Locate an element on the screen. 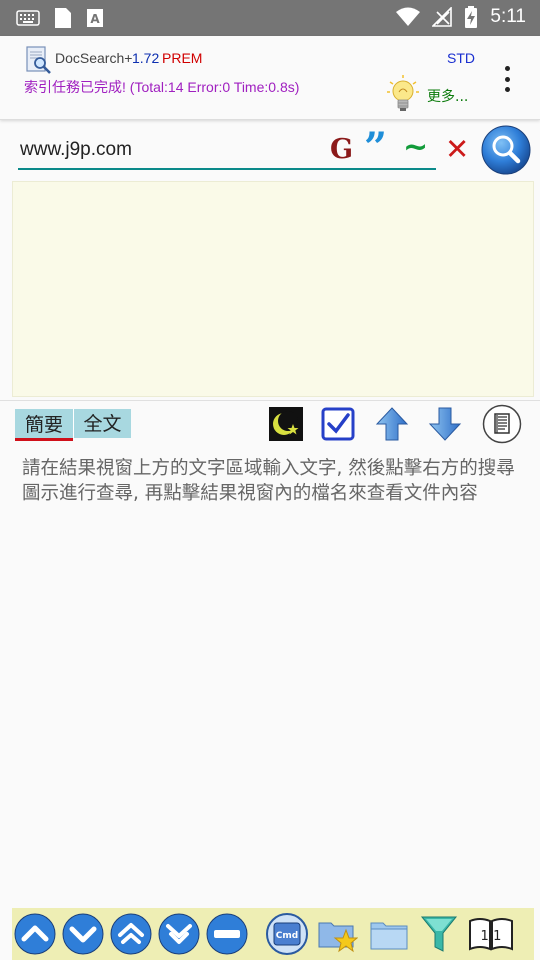 This screenshot has height=960, width=540. app-name: DocSearch+ is located at coordinates (94, 58).